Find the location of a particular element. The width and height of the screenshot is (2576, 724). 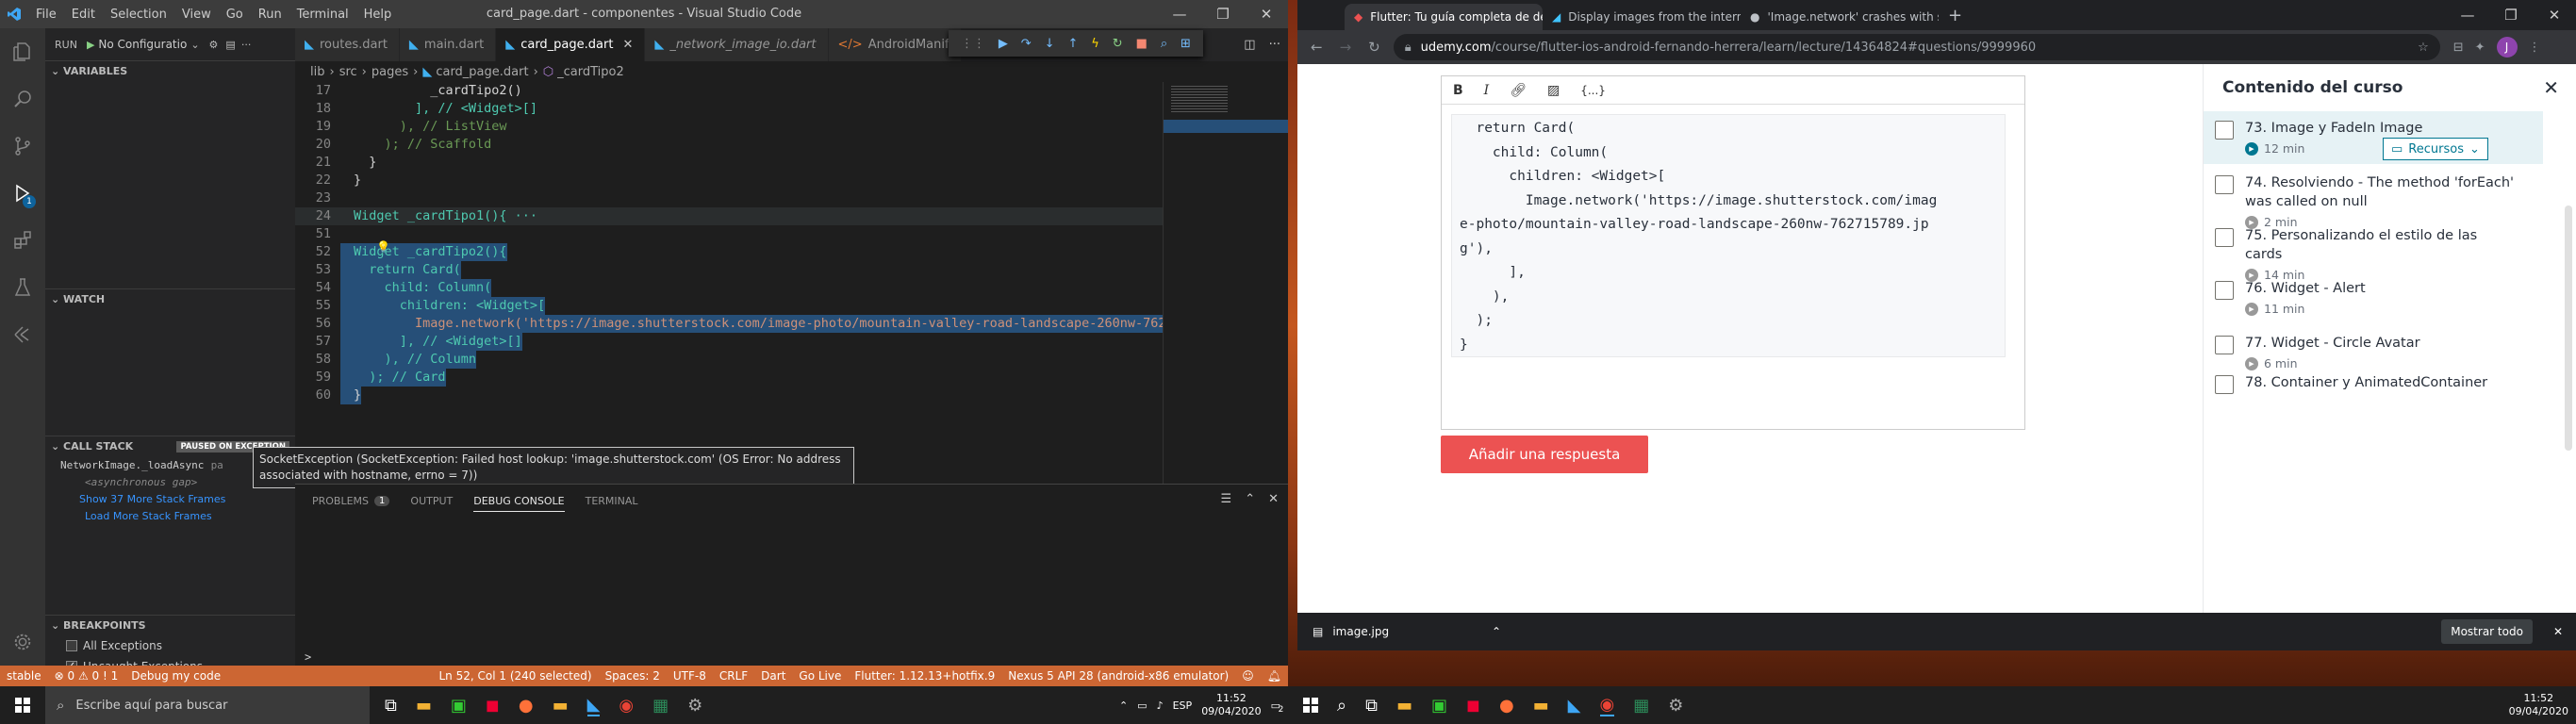

widget-inspector-icon: ⌕ is located at coordinates (1164, 44).